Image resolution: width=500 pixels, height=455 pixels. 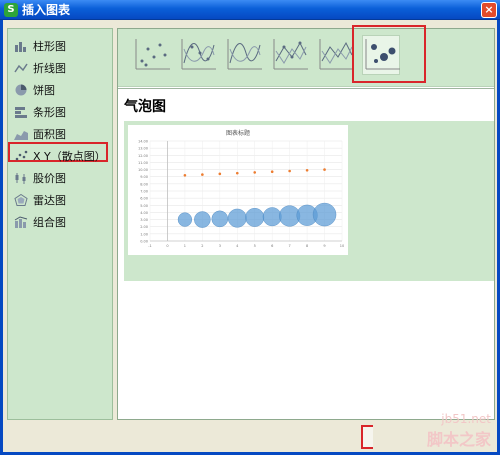 What do you see at coordinates (202, 246) in the screenshot?
I see `x-tick-label: 2` at bounding box center [202, 246].